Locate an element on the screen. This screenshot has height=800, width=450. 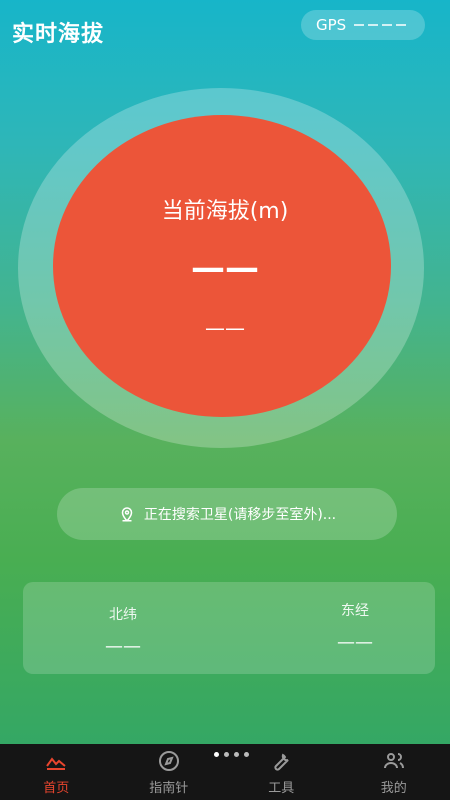
header: 实时海拔 GPS is located at coordinates (225, 30).